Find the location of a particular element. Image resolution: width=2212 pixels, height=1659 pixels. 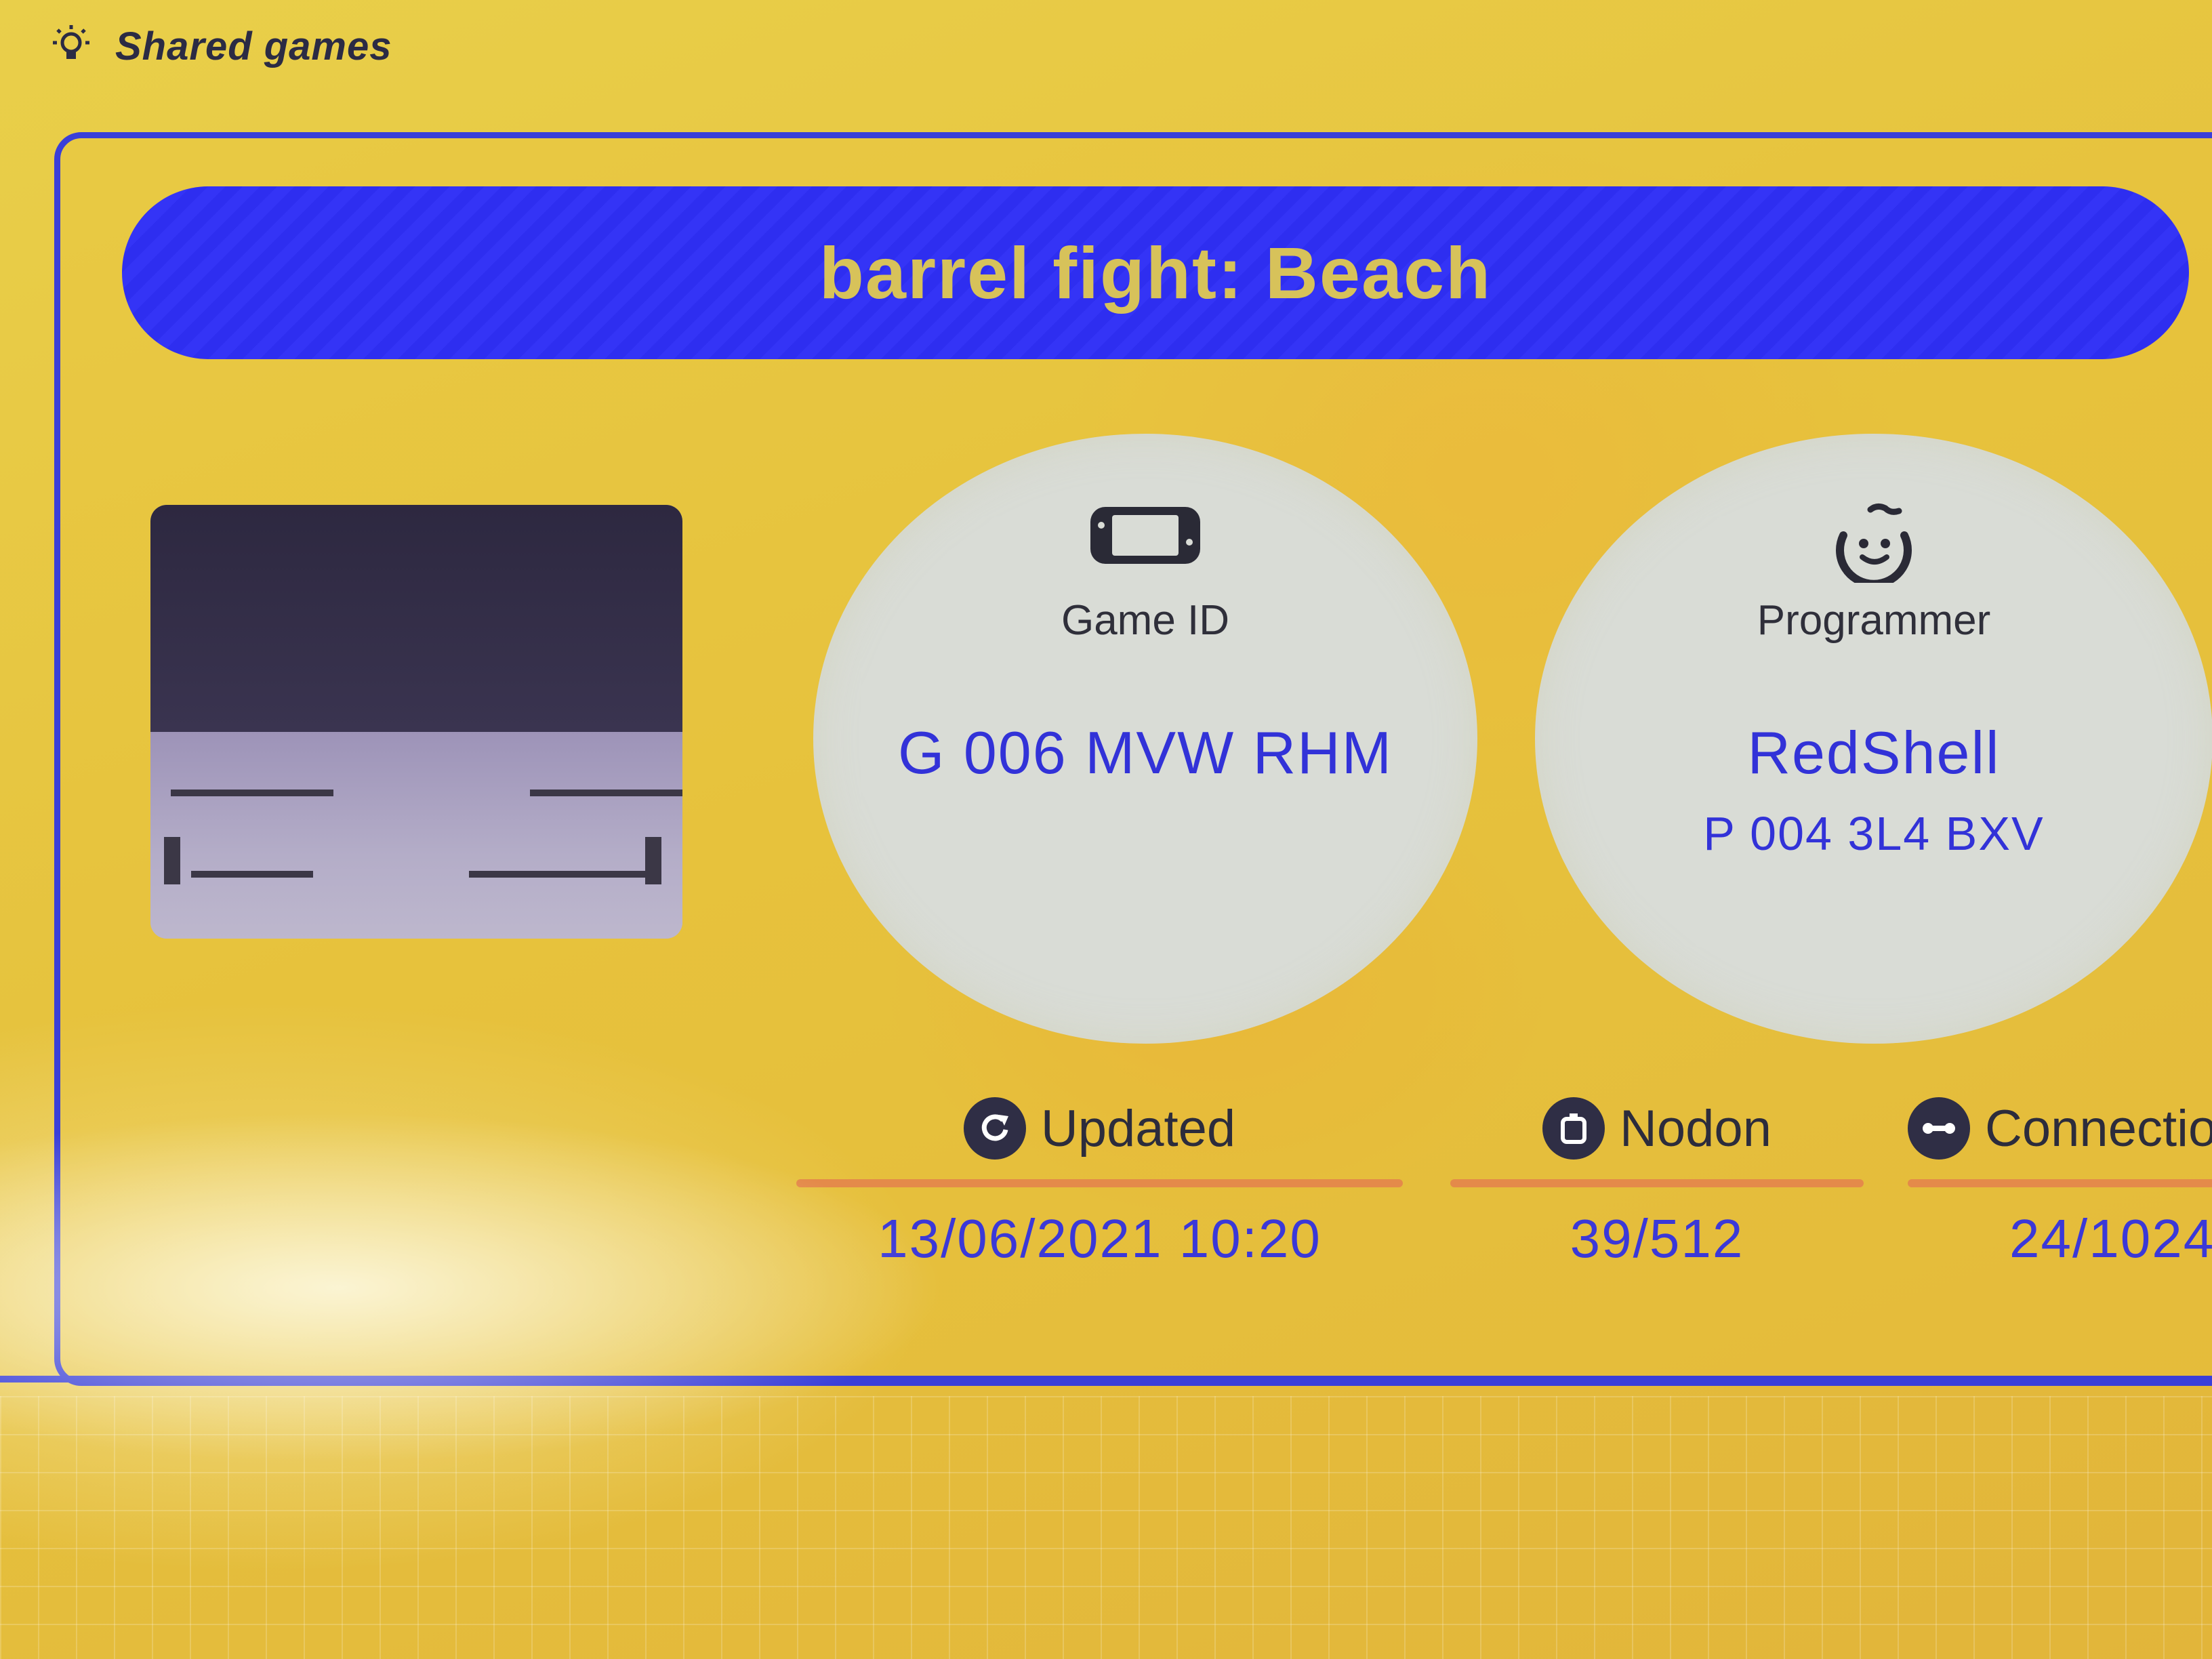

header: Shared games is located at coordinates (220, 46).